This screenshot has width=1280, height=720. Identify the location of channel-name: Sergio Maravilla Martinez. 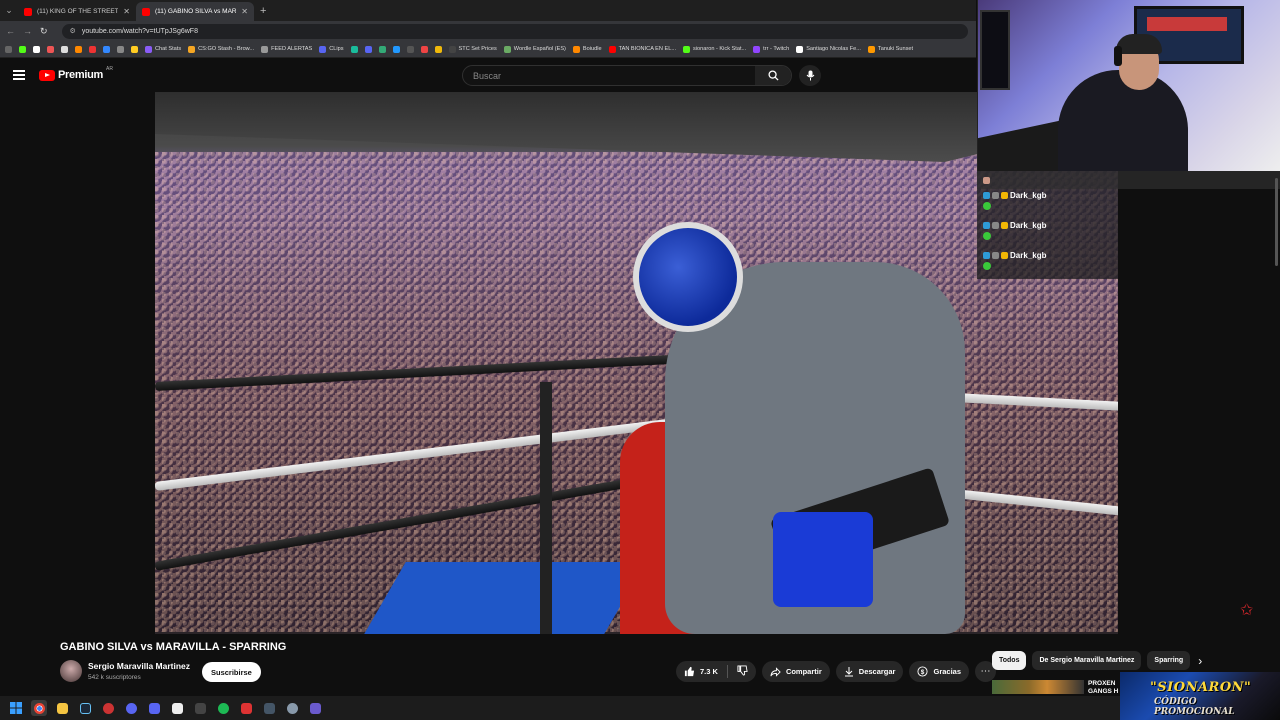
(139, 666).